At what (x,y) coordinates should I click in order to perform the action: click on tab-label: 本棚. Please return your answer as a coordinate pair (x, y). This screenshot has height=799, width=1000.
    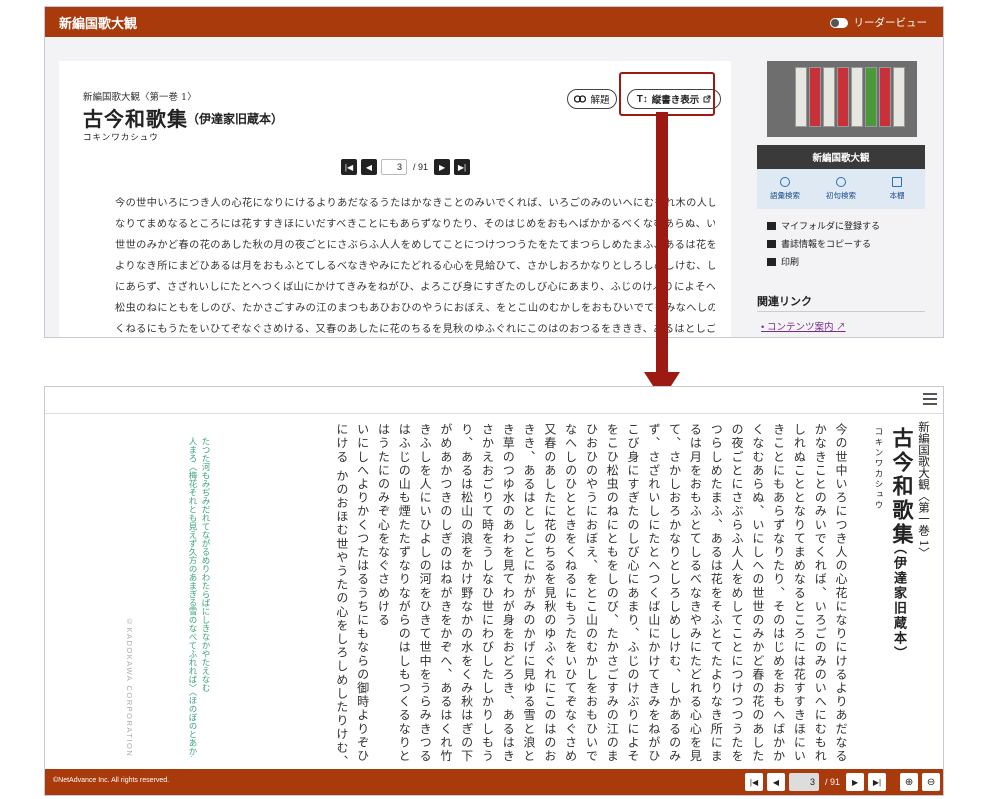
    Looking at the image, I should click on (897, 195).